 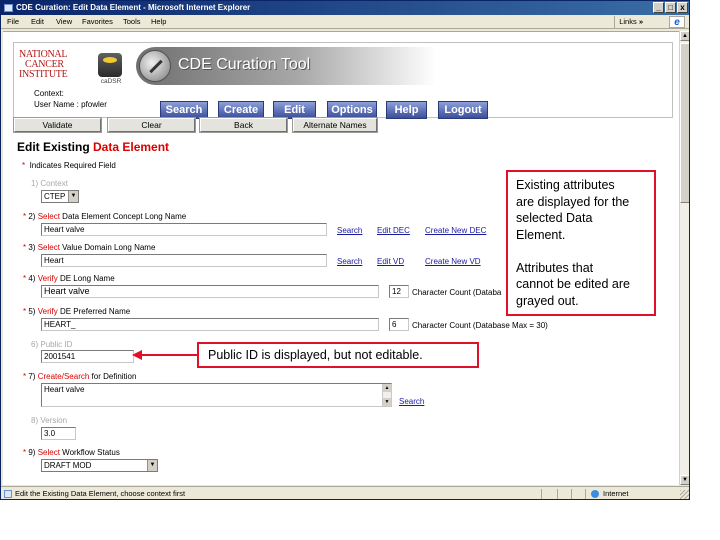 What do you see at coordinates (69, 165) in the screenshot?
I see `required-note: * Indicates Required Field` at bounding box center [69, 165].